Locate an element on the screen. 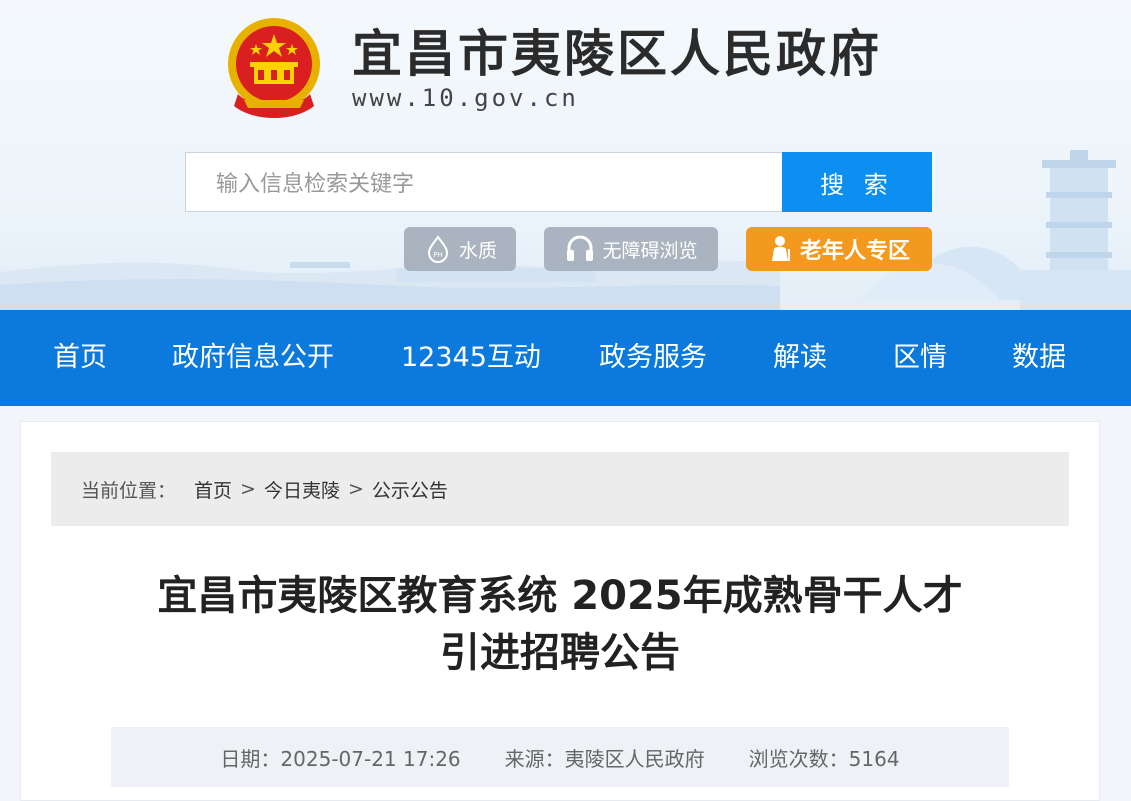 The height and width of the screenshot is (801, 1131). search-button: 搜 索 is located at coordinates (857, 182).